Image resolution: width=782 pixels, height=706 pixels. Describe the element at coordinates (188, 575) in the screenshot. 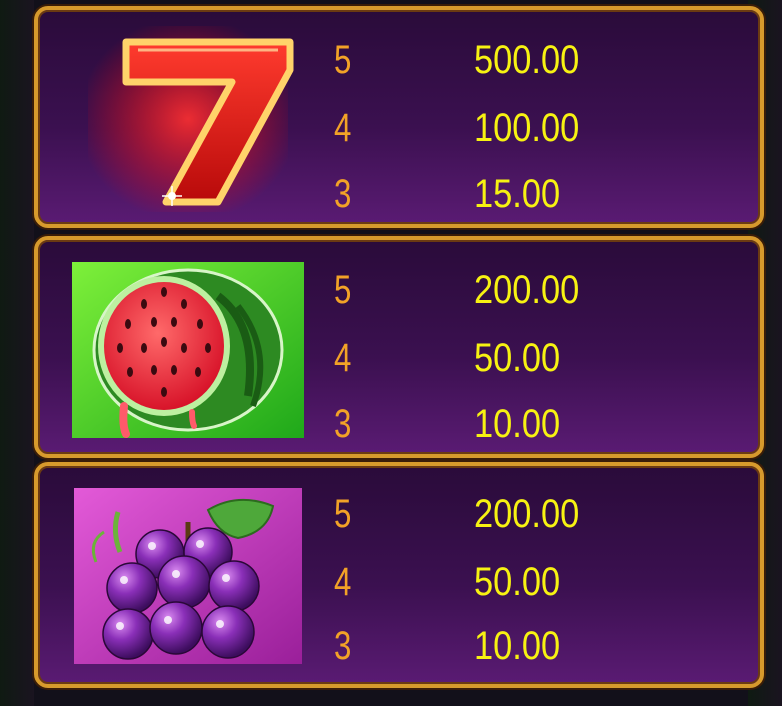

I see `grapes-icon` at that location.